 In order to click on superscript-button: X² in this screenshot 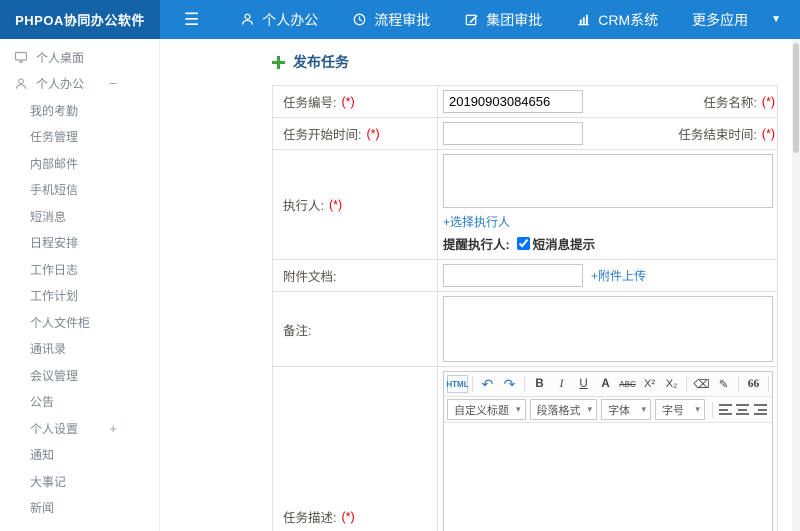, I will do `click(649, 384)`.